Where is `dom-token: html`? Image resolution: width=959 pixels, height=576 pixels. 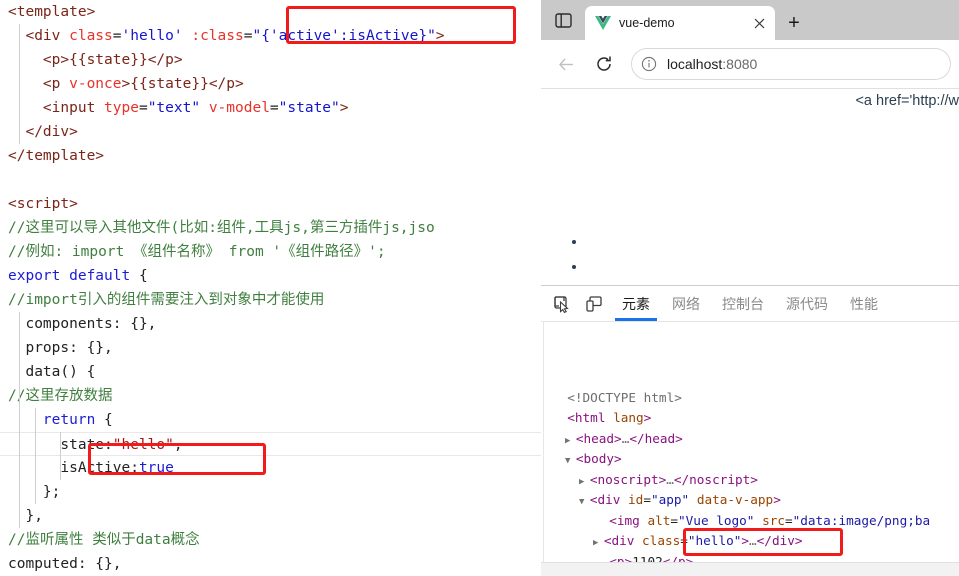 dom-token: html is located at coordinates (590, 417).